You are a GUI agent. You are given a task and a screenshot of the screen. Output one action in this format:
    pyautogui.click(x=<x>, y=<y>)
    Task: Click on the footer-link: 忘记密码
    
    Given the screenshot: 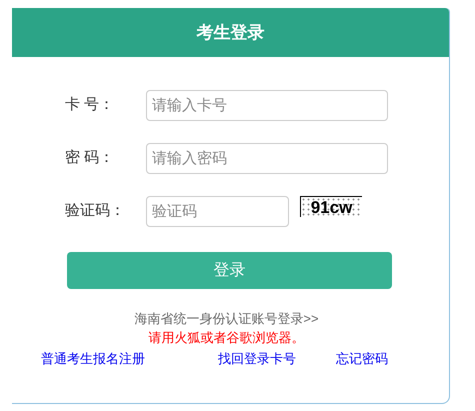 What is the action you would take?
    pyautogui.click(x=362, y=358)
    